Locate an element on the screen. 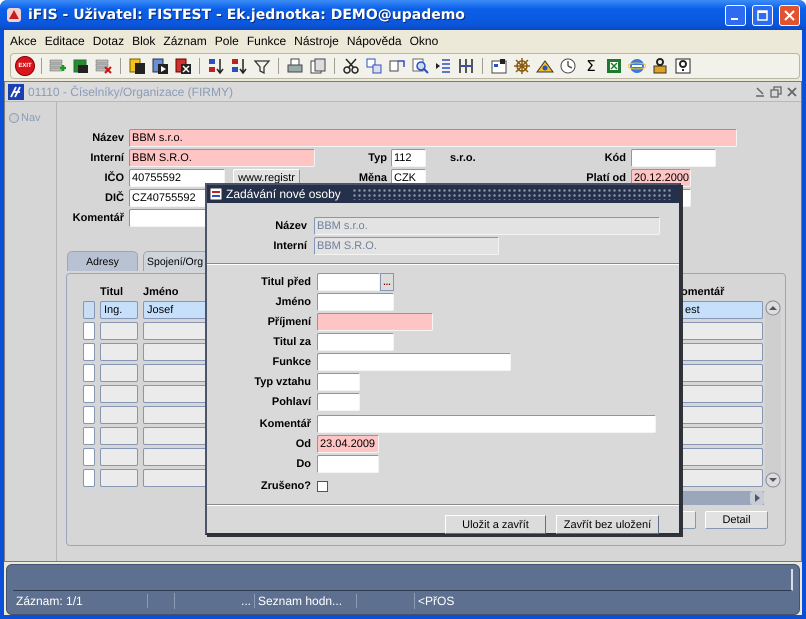 The image size is (806, 619). input-field: 112 is located at coordinates (408, 158).